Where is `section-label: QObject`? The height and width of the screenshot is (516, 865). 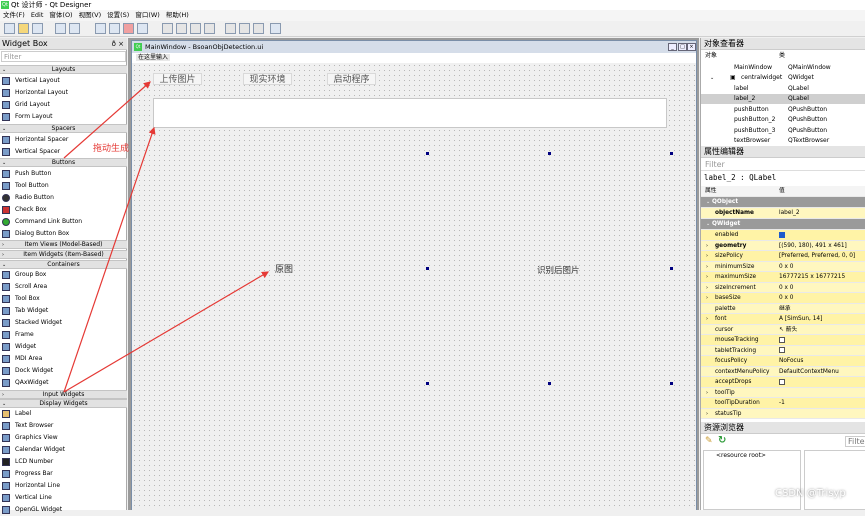 section-label: QObject is located at coordinates (725, 202).